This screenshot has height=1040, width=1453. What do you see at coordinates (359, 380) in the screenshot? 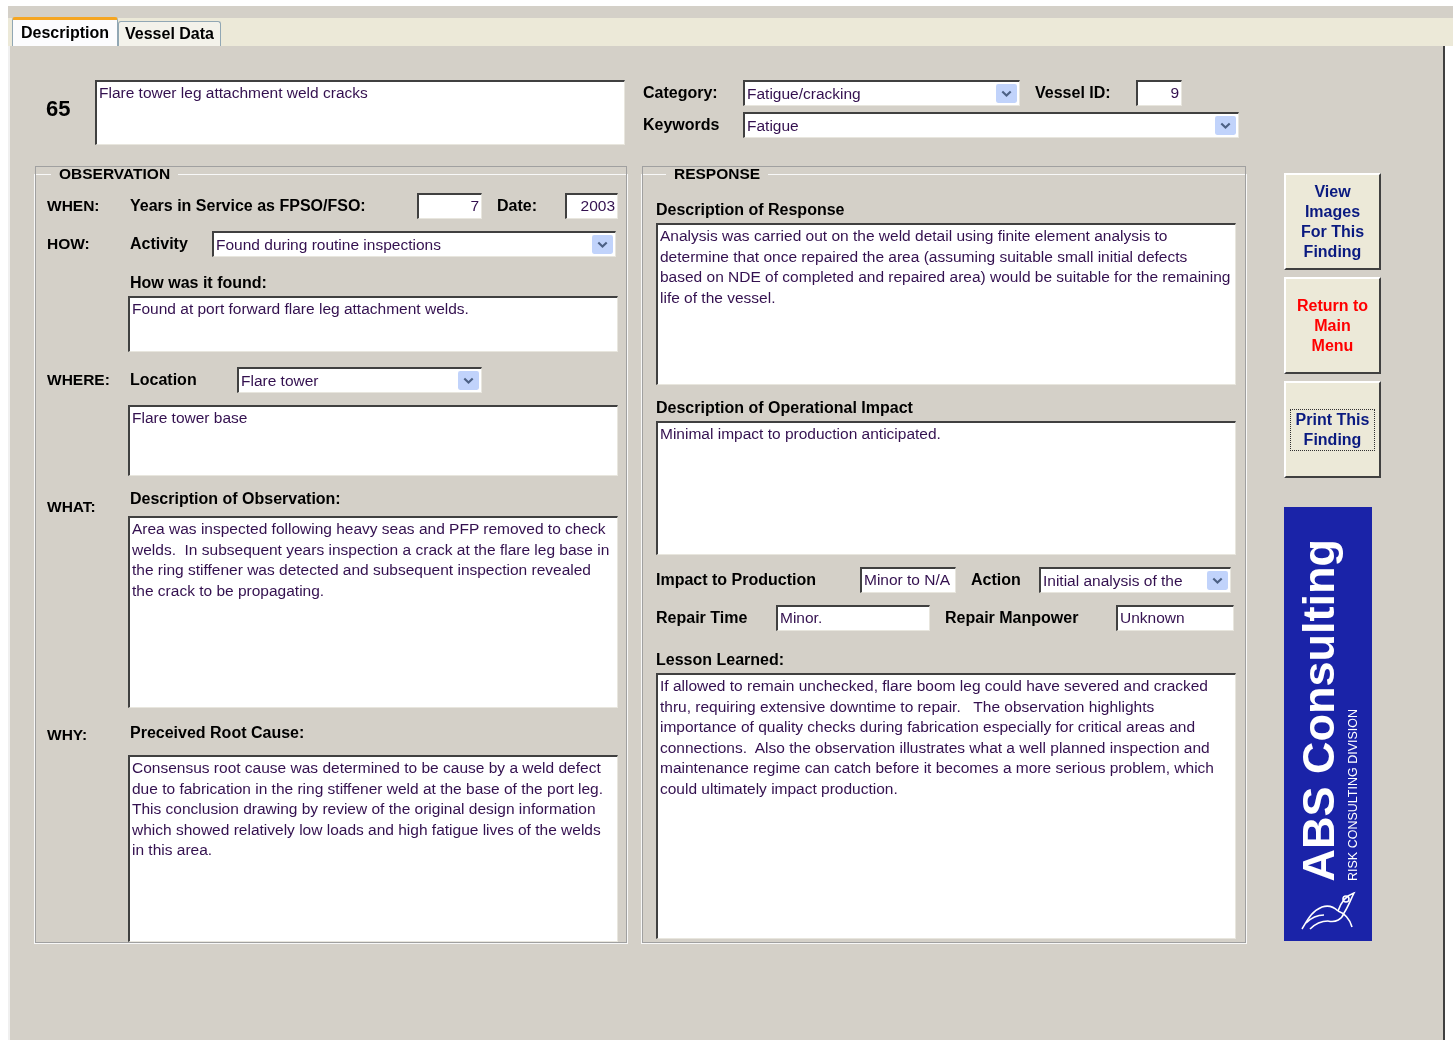
I see `location-dropdown: Flare tower` at bounding box center [359, 380].